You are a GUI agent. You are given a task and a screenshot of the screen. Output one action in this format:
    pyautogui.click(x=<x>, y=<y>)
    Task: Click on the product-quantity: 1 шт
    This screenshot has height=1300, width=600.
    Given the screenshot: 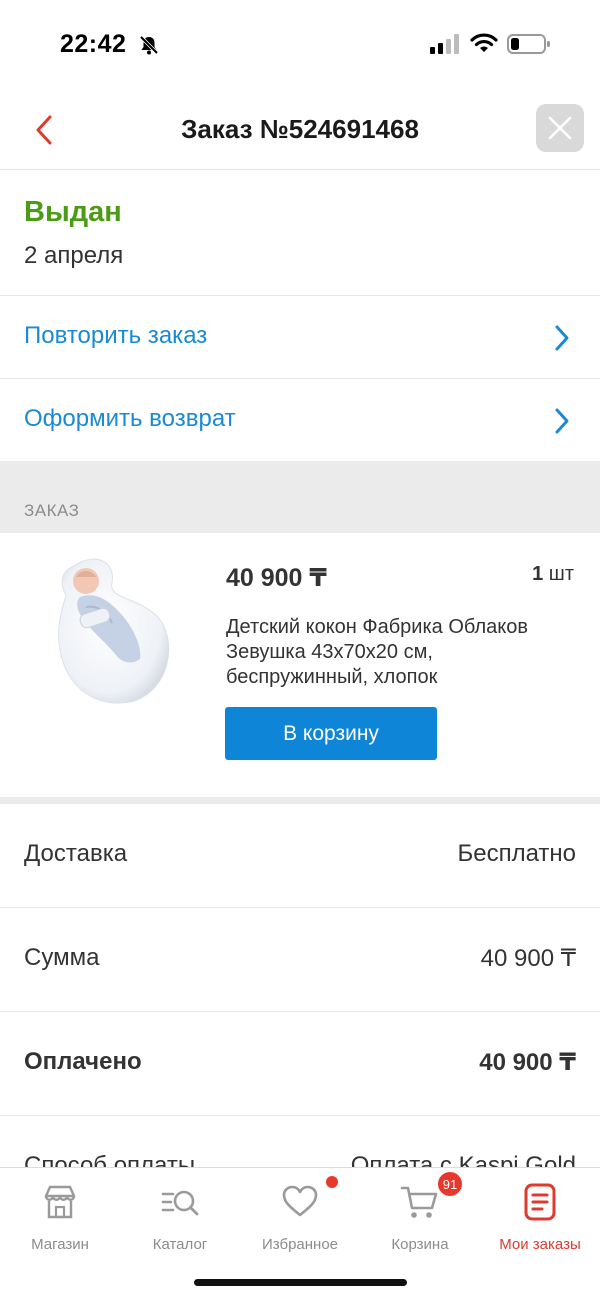 What is the action you would take?
    pyautogui.click(x=553, y=574)
    